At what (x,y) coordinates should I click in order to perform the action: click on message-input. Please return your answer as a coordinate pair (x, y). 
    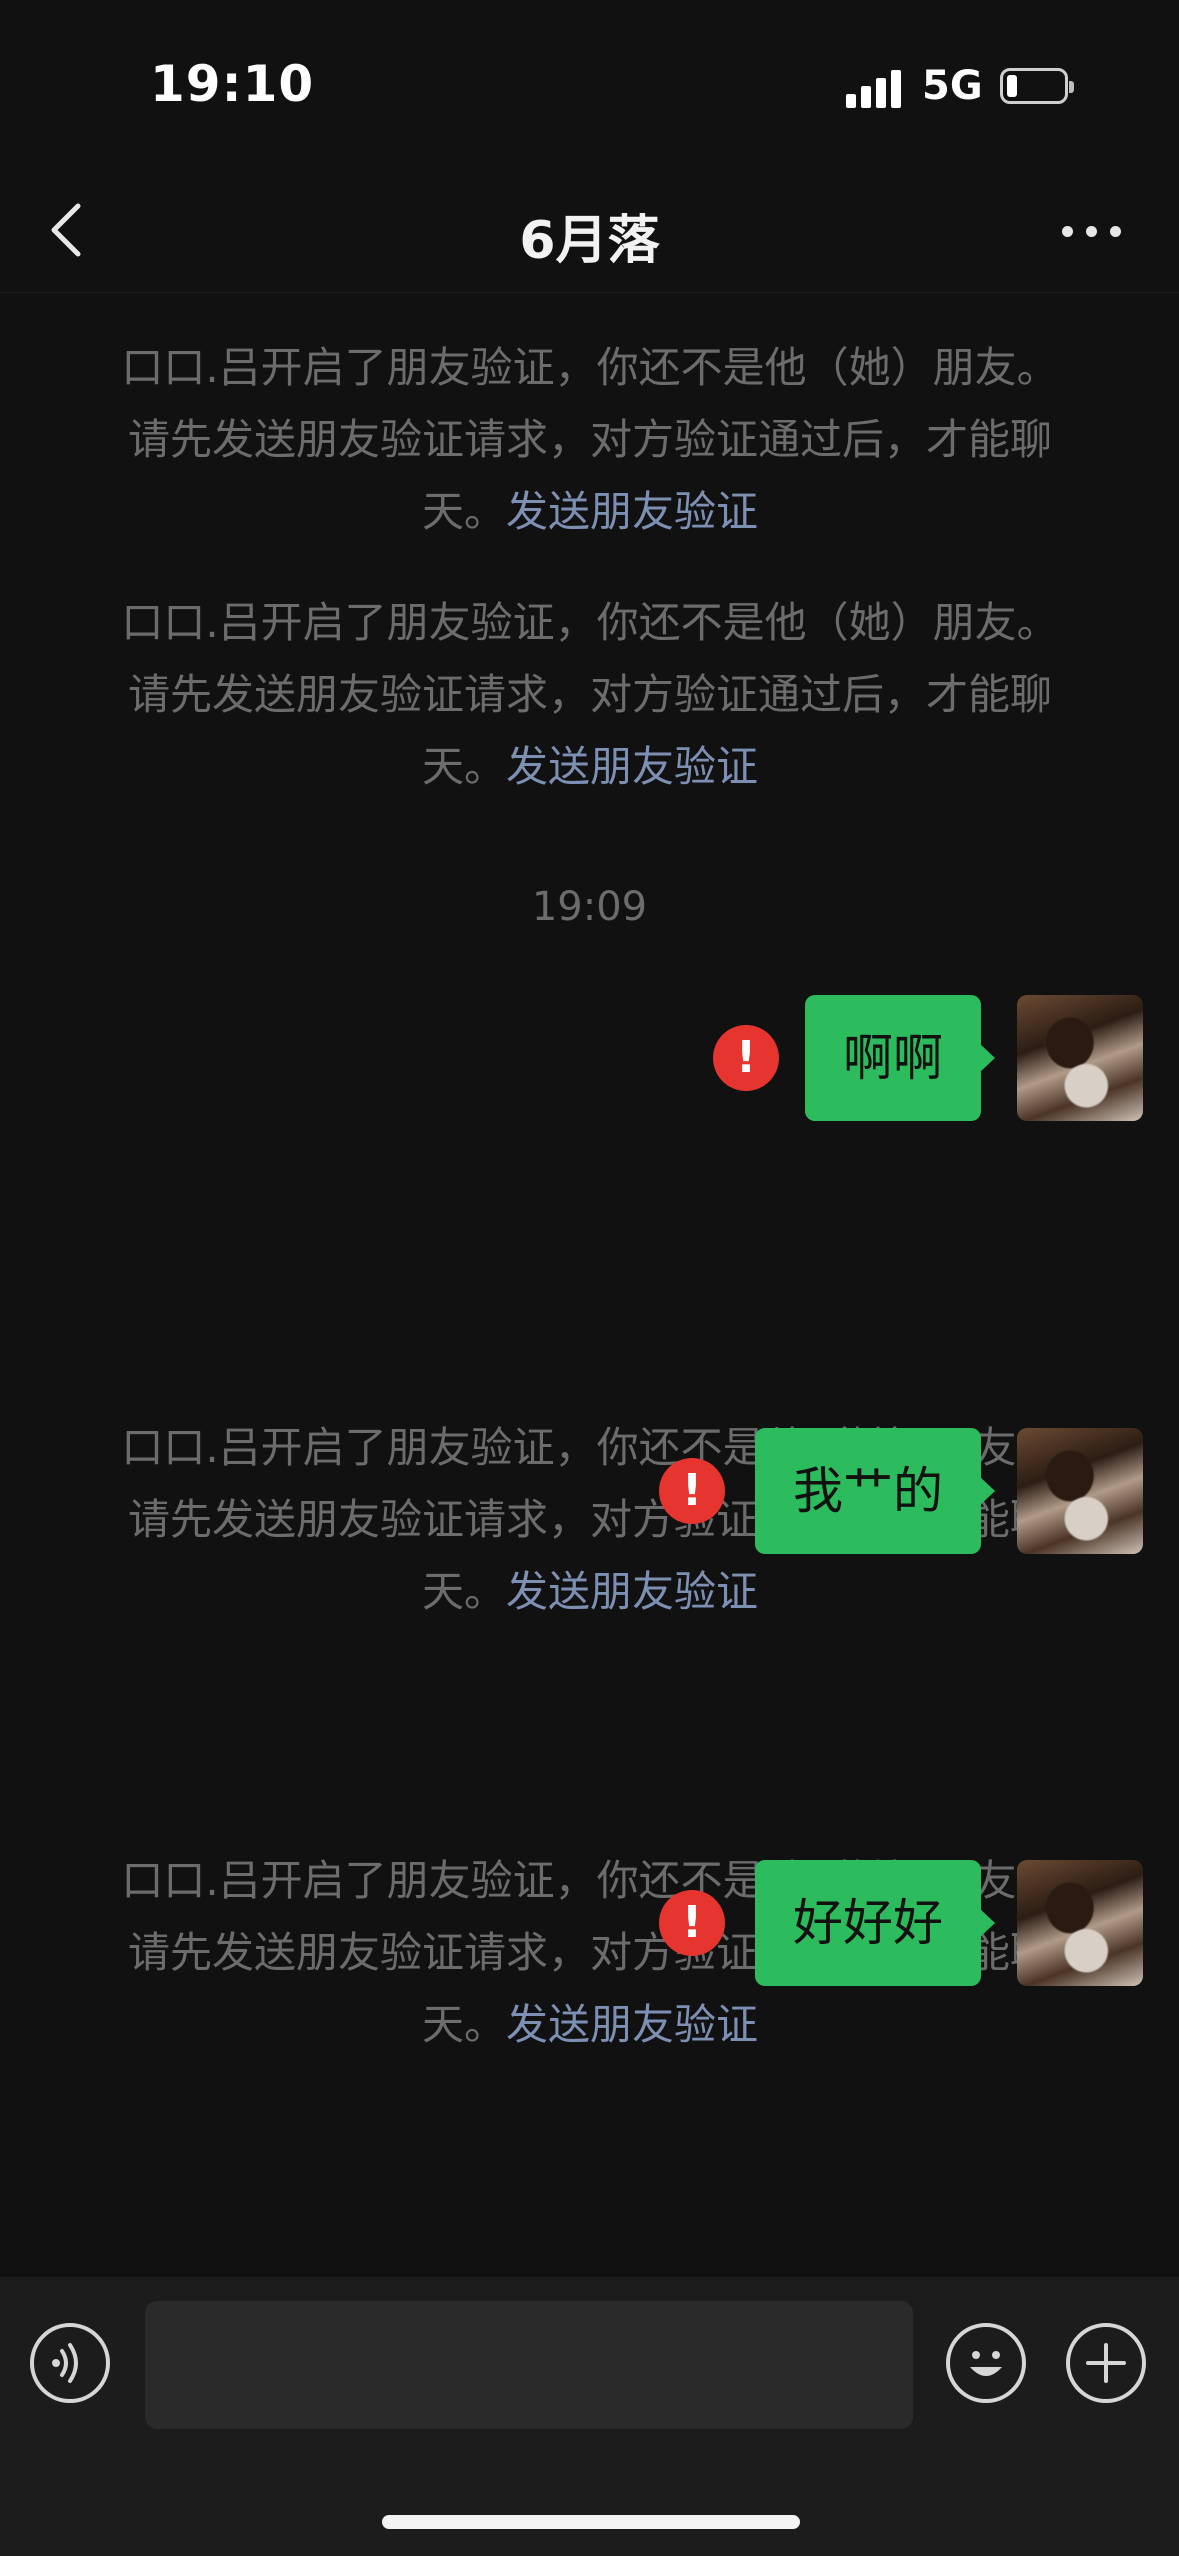
    Looking at the image, I should click on (529, 2365).